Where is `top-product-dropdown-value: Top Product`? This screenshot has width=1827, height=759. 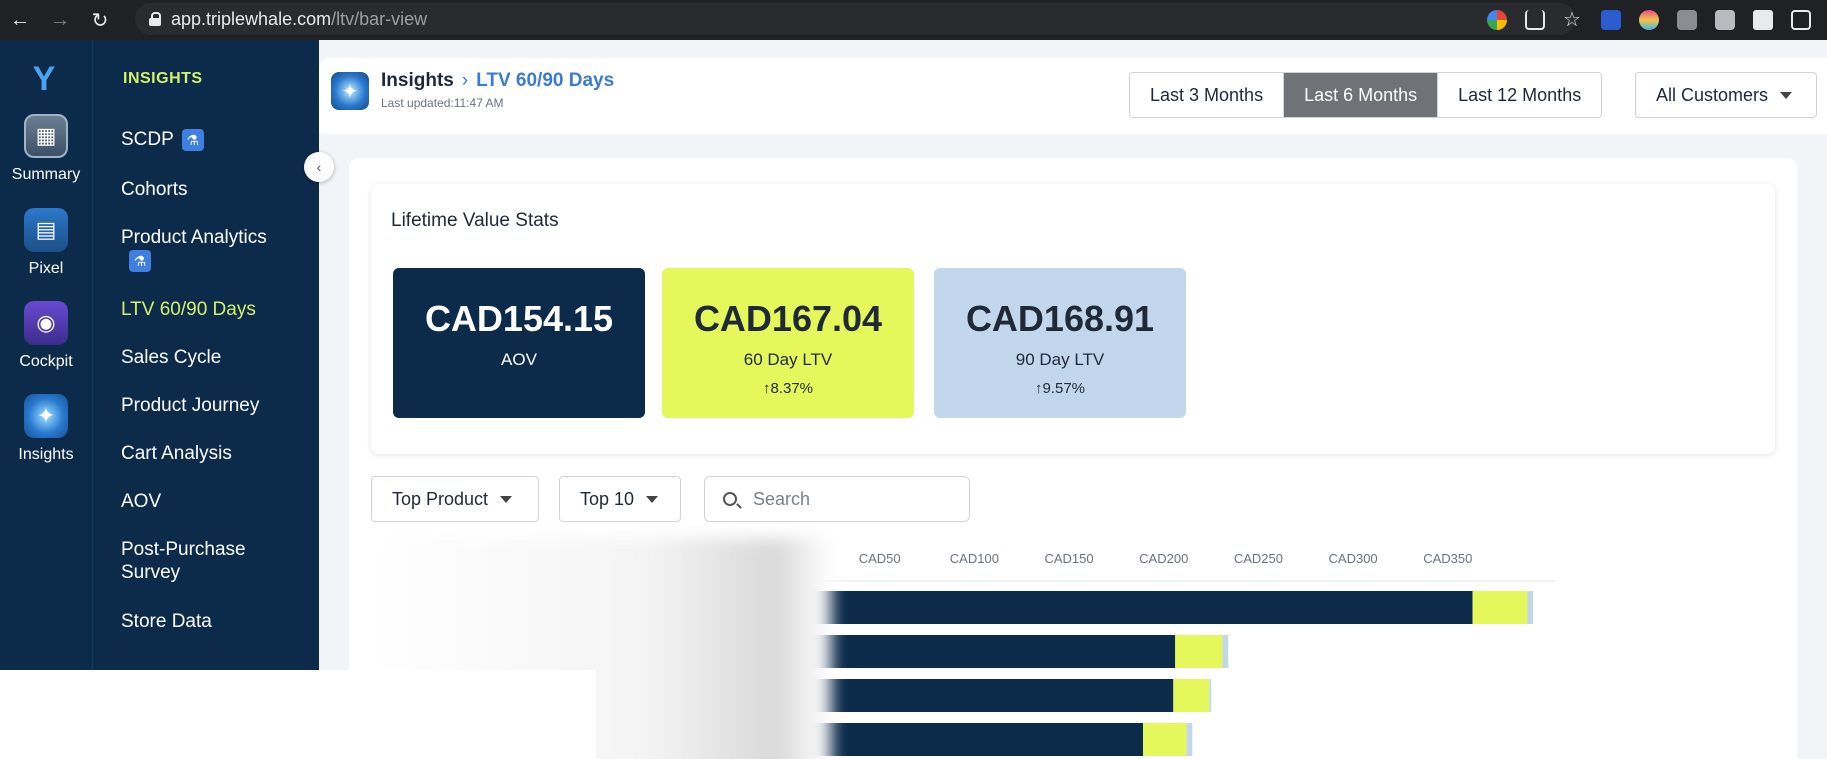 top-product-dropdown-value: Top Product is located at coordinates (440, 498).